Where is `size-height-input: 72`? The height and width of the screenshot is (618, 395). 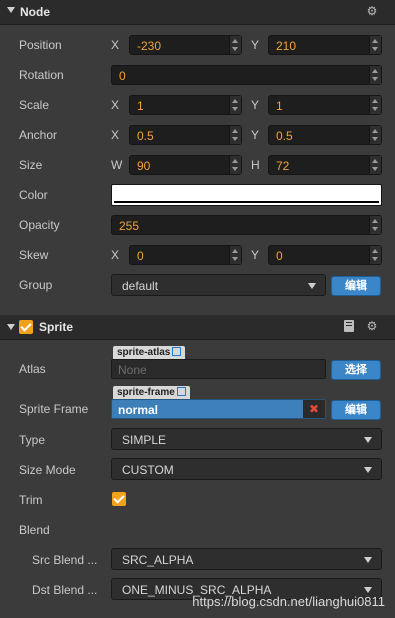
size-height-input: 72 is located at coordinates (325, 165).